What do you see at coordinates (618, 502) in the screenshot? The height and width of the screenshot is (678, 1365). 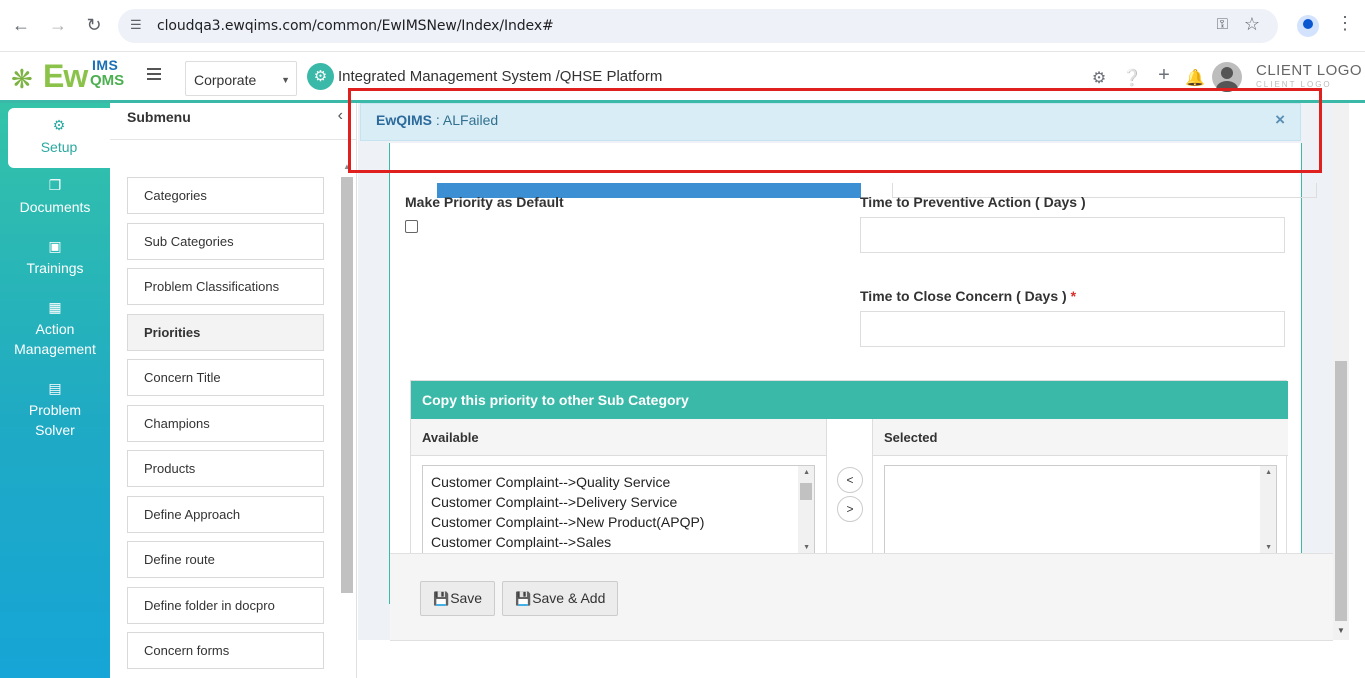 I see `list-item: Customer Complaint-->Delivery Service` at bounding box center [618, 502].